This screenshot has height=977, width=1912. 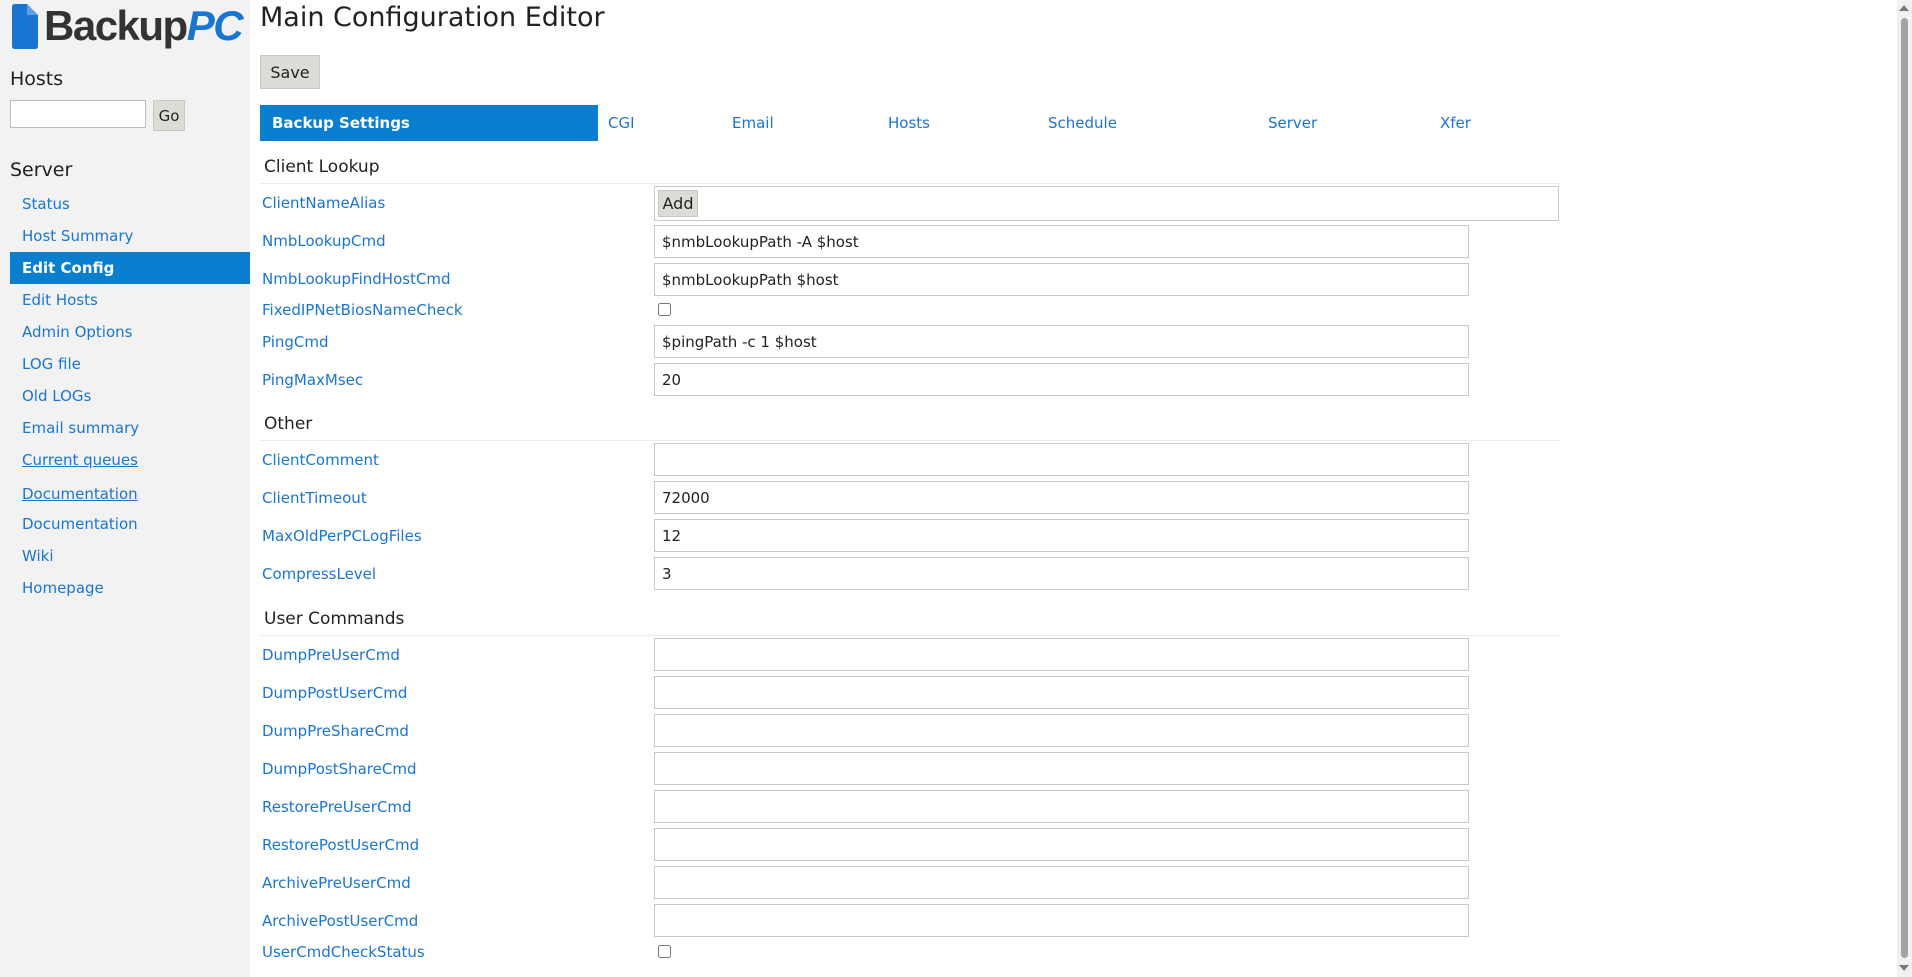 What do you see at coordinates (753, 123) in the screenshot?
I see `tab-email: Email` at bounding box center [753, 123].